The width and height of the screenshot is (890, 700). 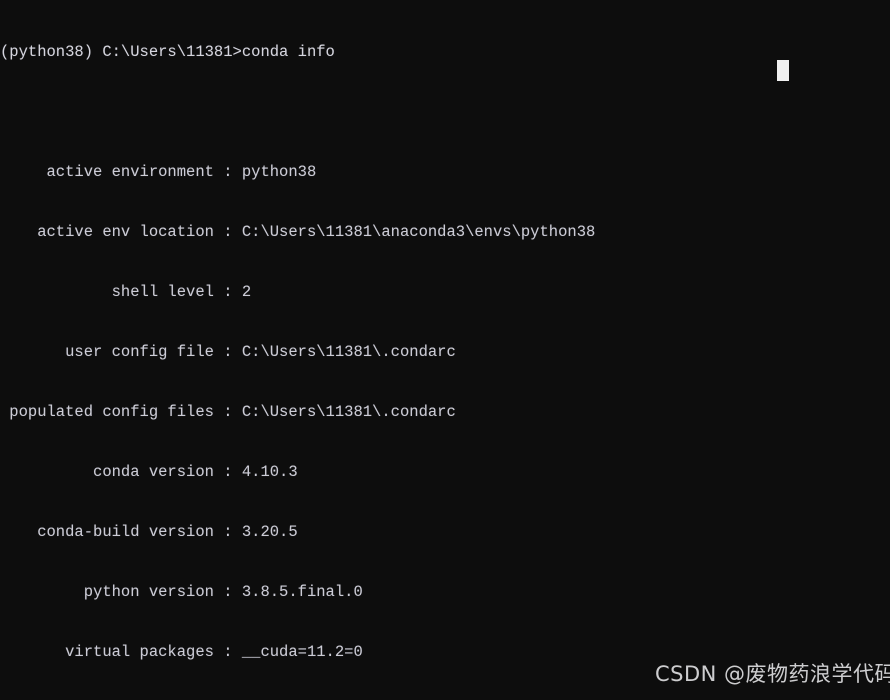 I want to click on terminal-line: conda-build version : 3.20.5, so click(x=149, y=532).